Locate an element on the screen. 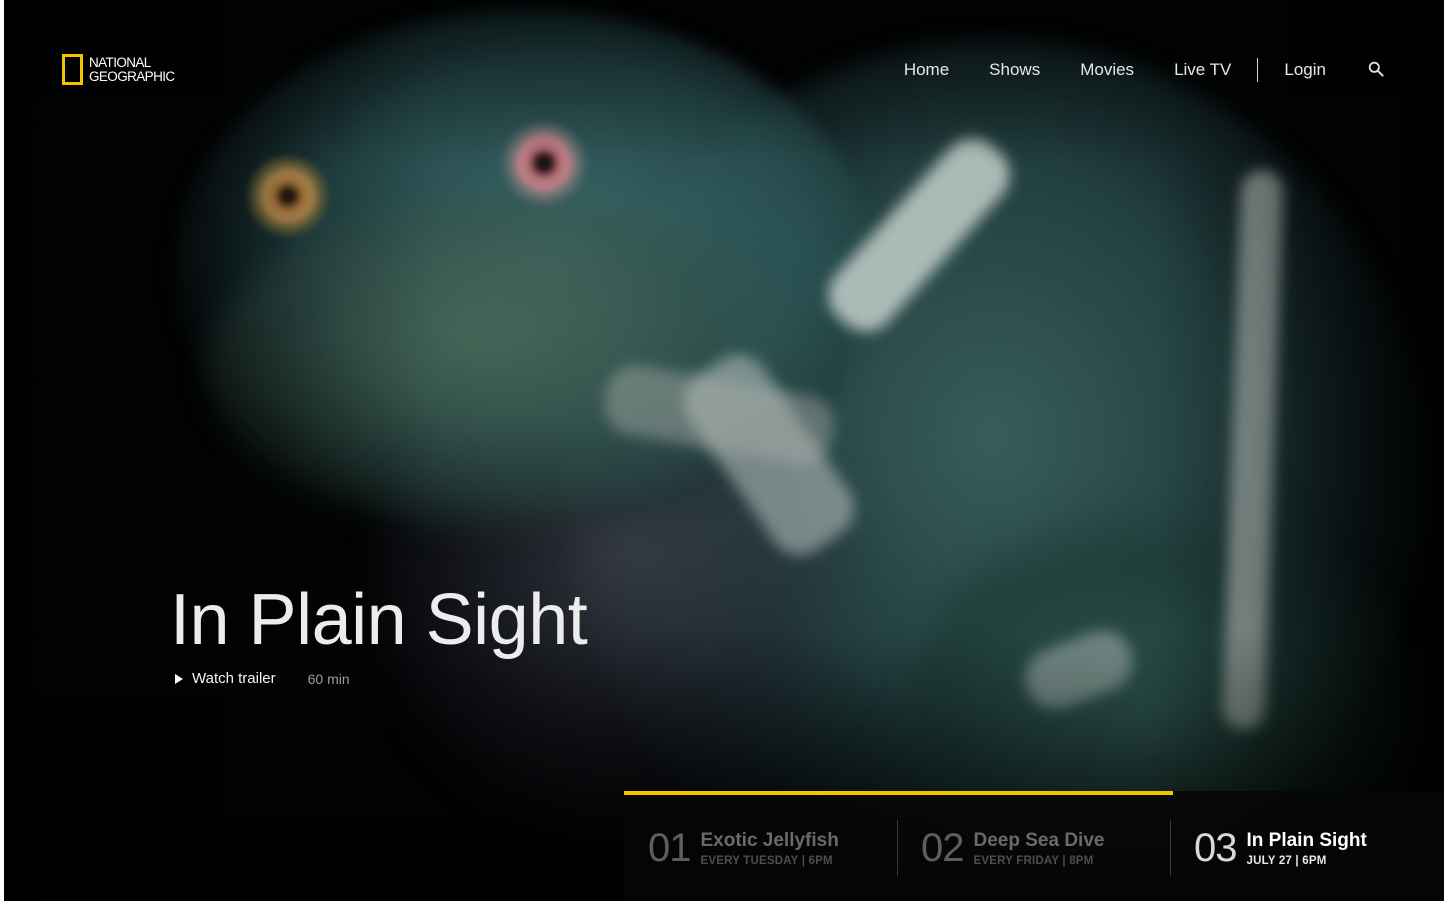 The width and height of the screenshot is (1448, 908). nav-shows: Shows is located at coordinates (1014, 70).